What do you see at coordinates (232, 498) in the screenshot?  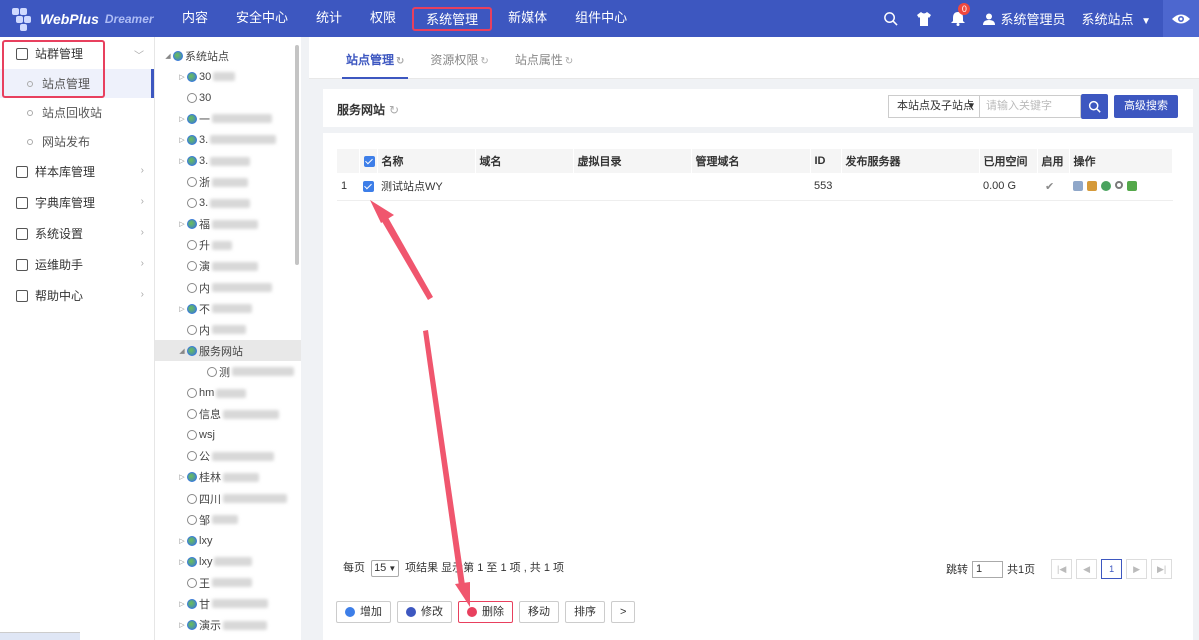 I see `tree-node: 四川` at bounding box center [232, 498].